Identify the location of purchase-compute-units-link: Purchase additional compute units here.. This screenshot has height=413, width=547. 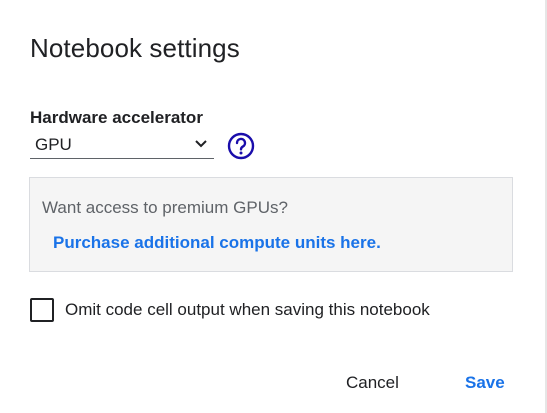
(217, 243).